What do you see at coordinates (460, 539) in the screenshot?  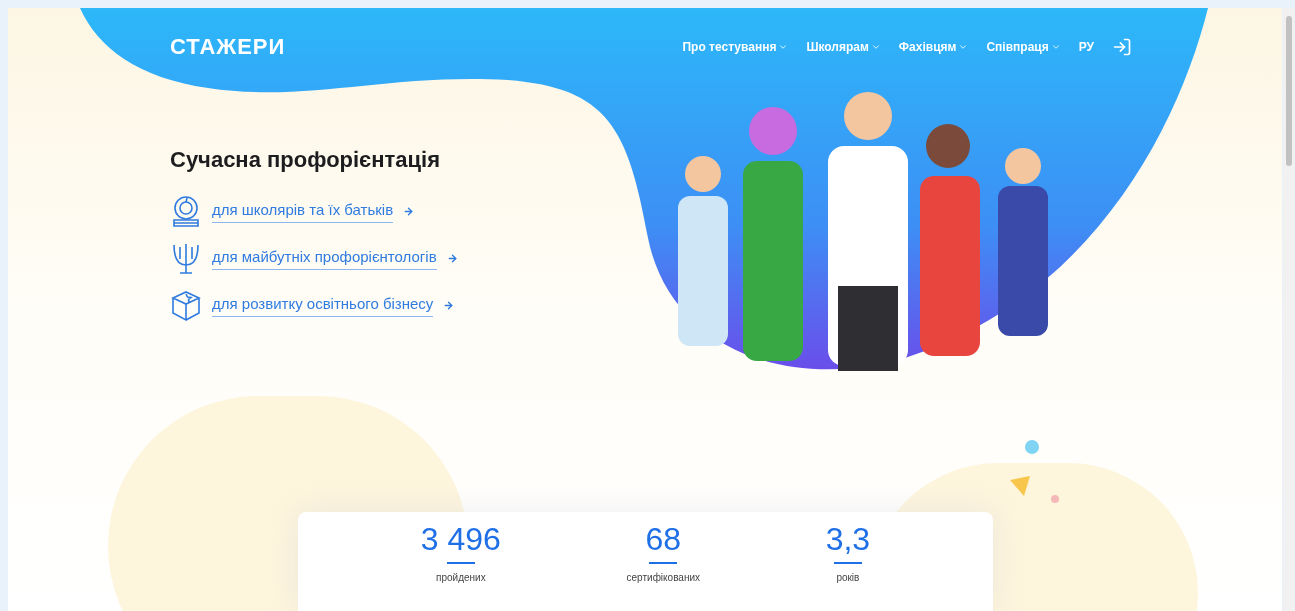 I see `stat-value: 3 496` at bounding box center [460, 539].